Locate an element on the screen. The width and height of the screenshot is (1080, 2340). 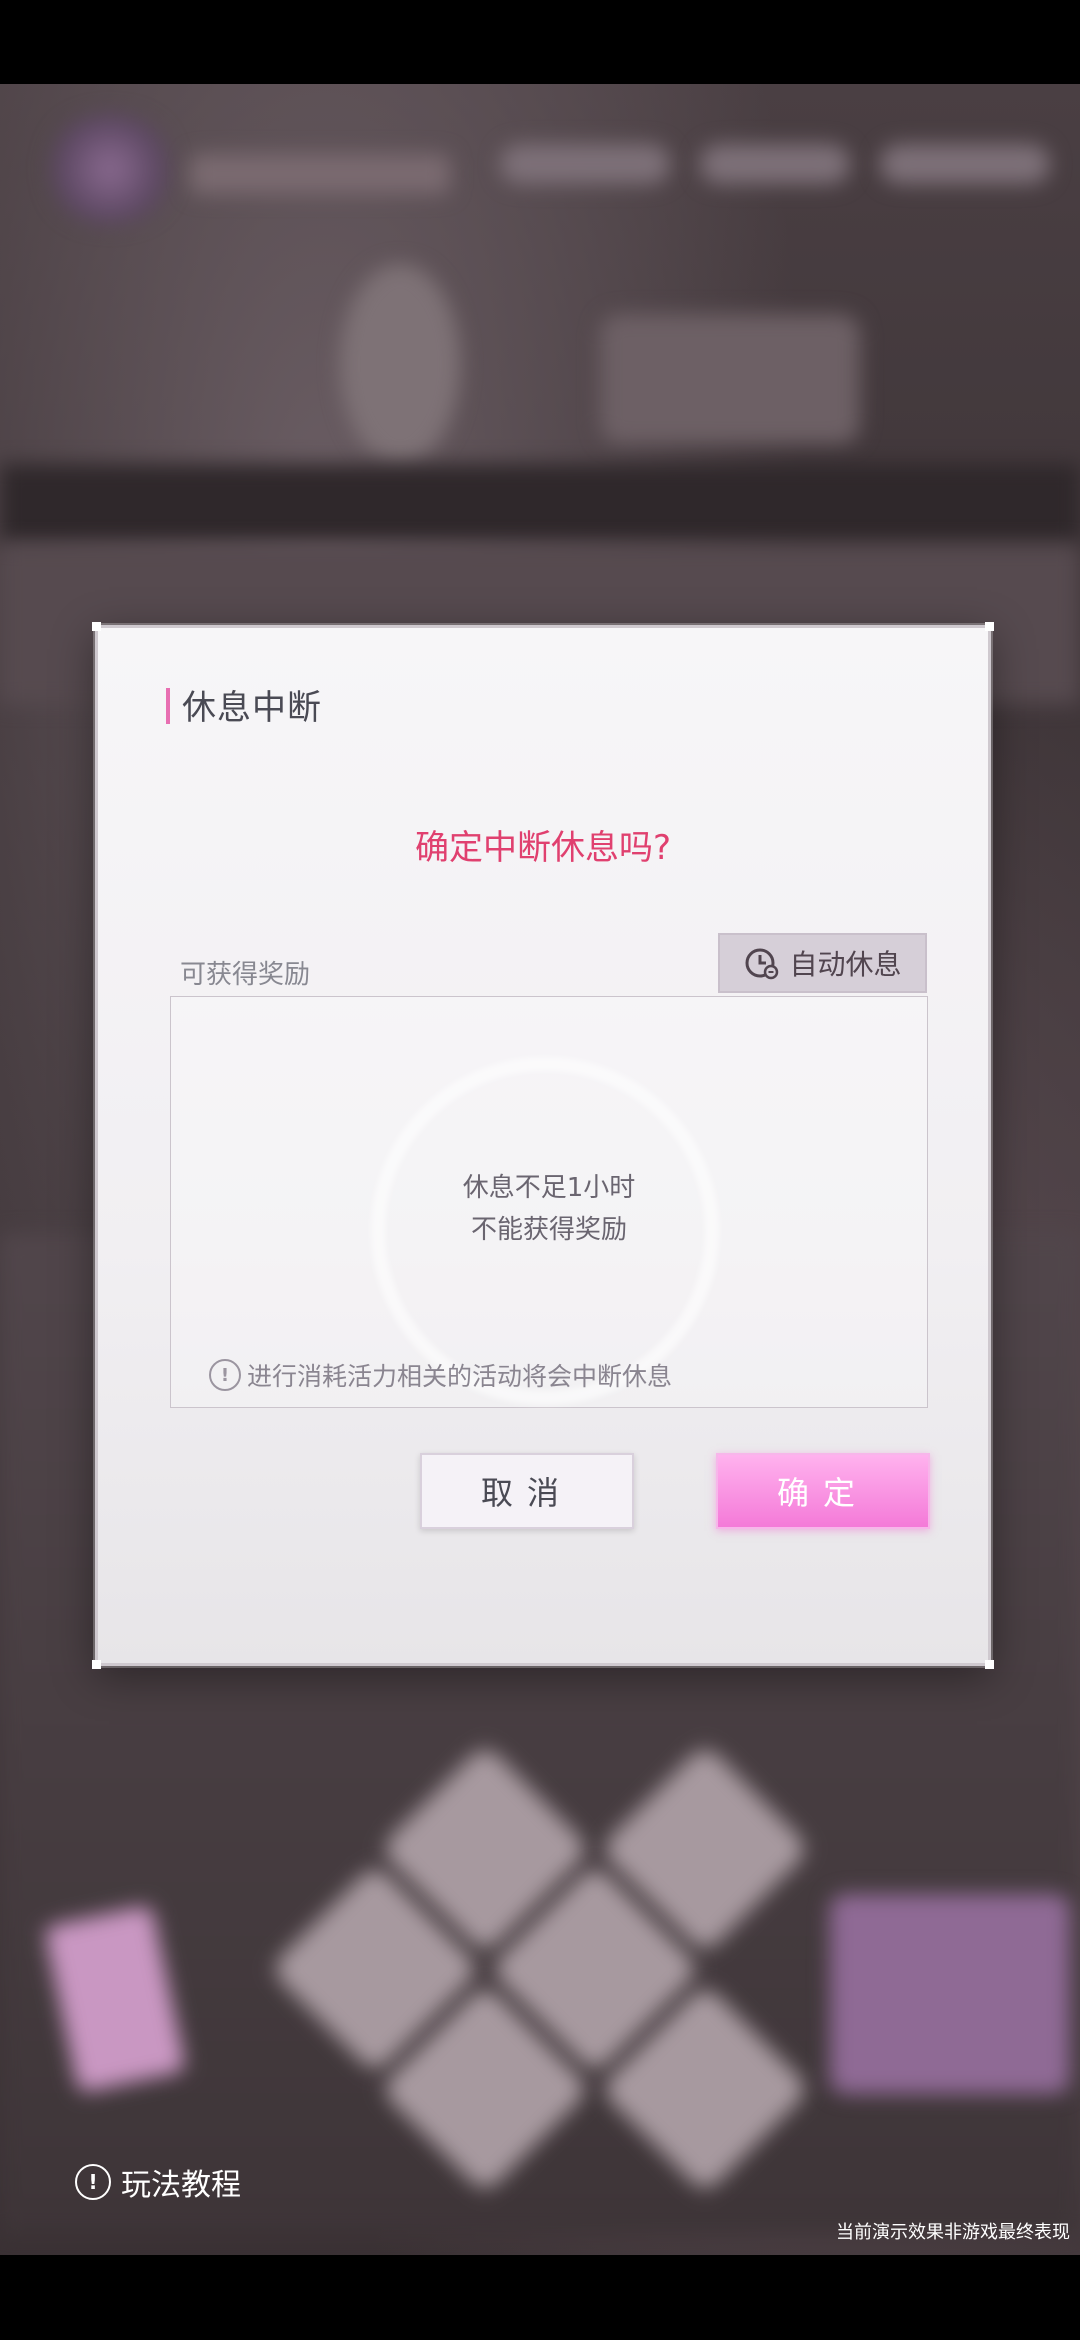
status-bar-area is located at coordinates (540, 42).